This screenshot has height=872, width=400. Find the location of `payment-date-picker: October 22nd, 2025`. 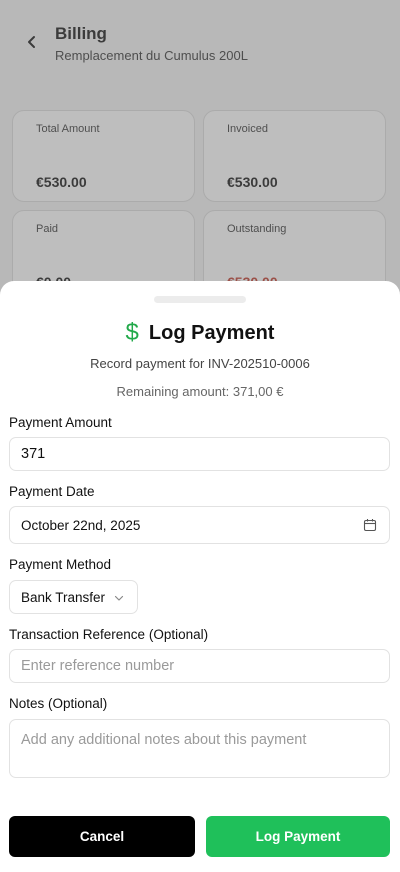

payment-date-picker: October 22nd, 2025 is located at coordinates (199, 525).